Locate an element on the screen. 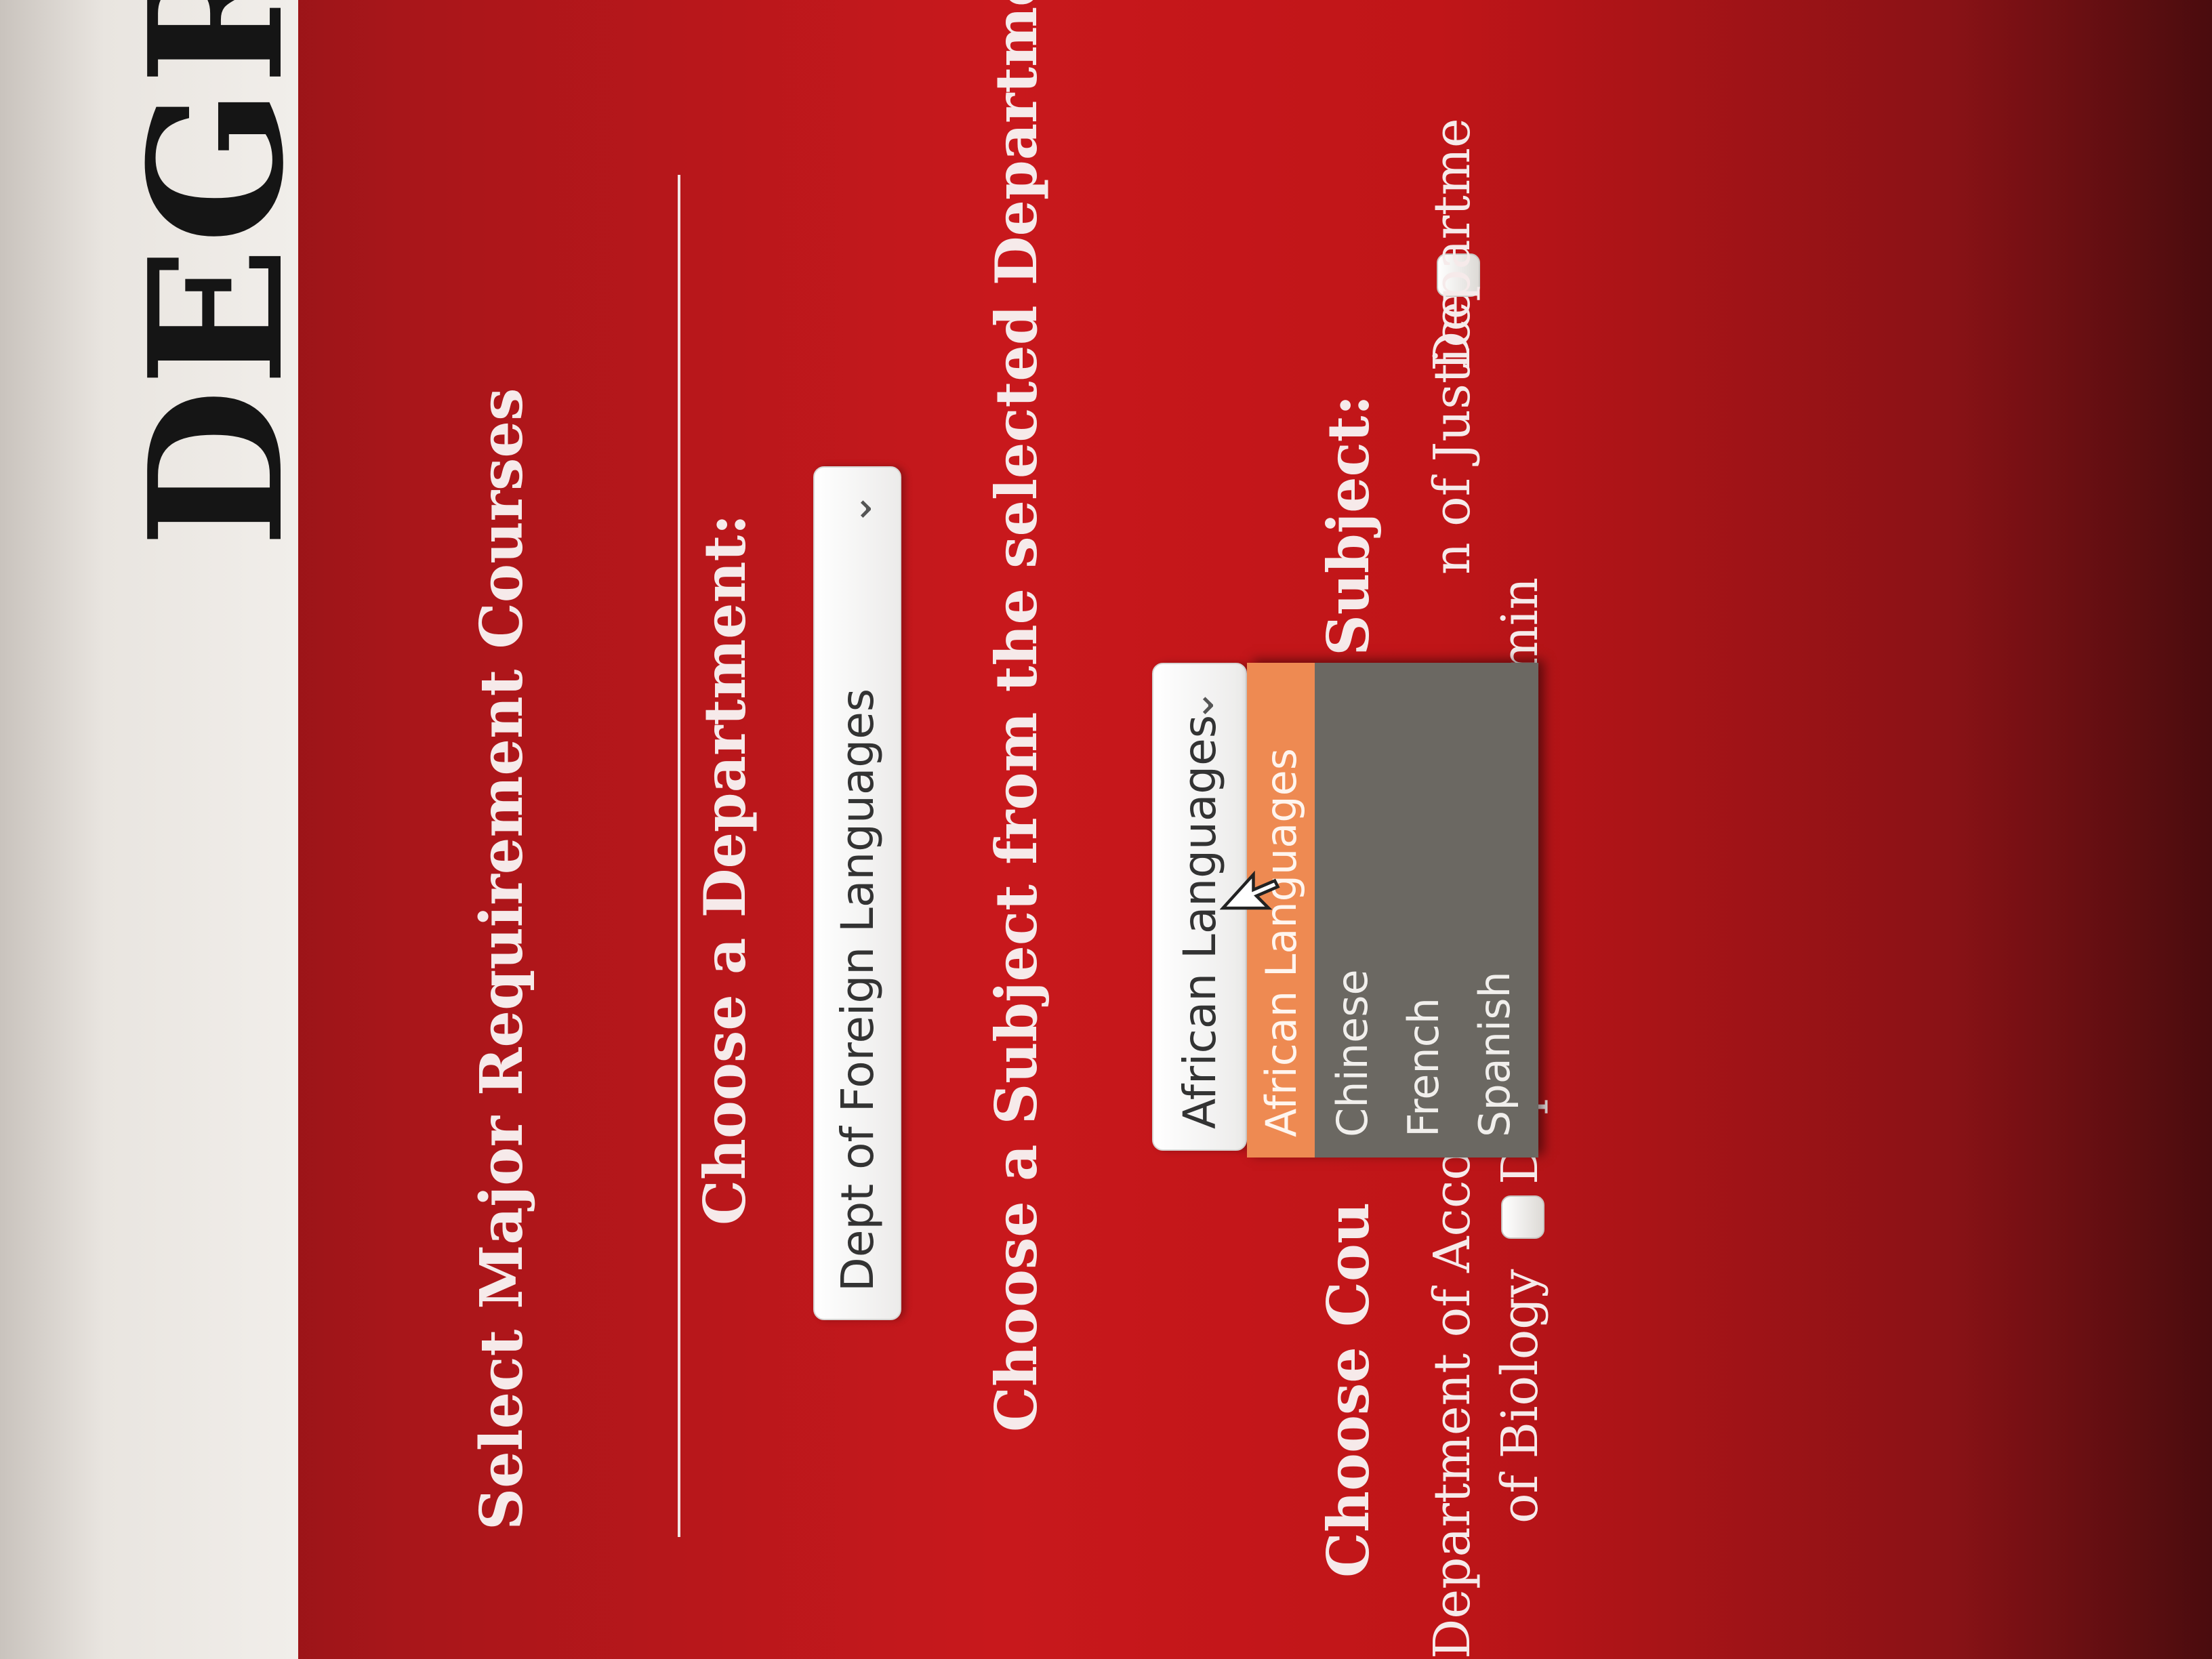  subject-dropdown-menu: African Languages Chinese French Spanish is located at coordinates (1392, 910).